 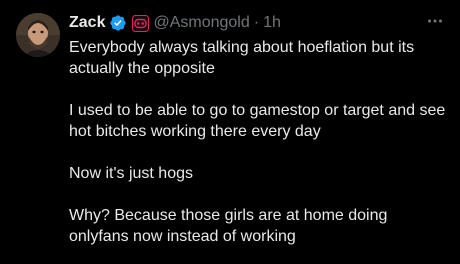 I want to click on more-options-icon, so click(x=435, y=21).